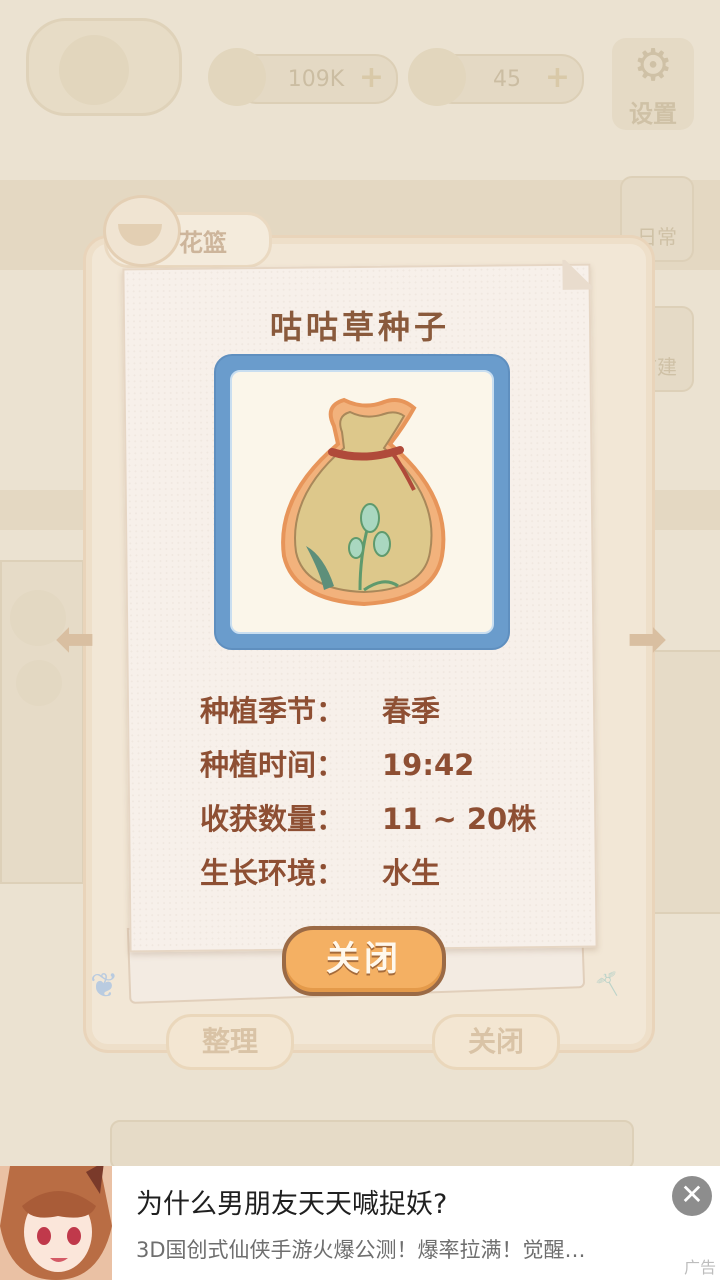  I want to click on ad-character-image, so click(56, 1223).